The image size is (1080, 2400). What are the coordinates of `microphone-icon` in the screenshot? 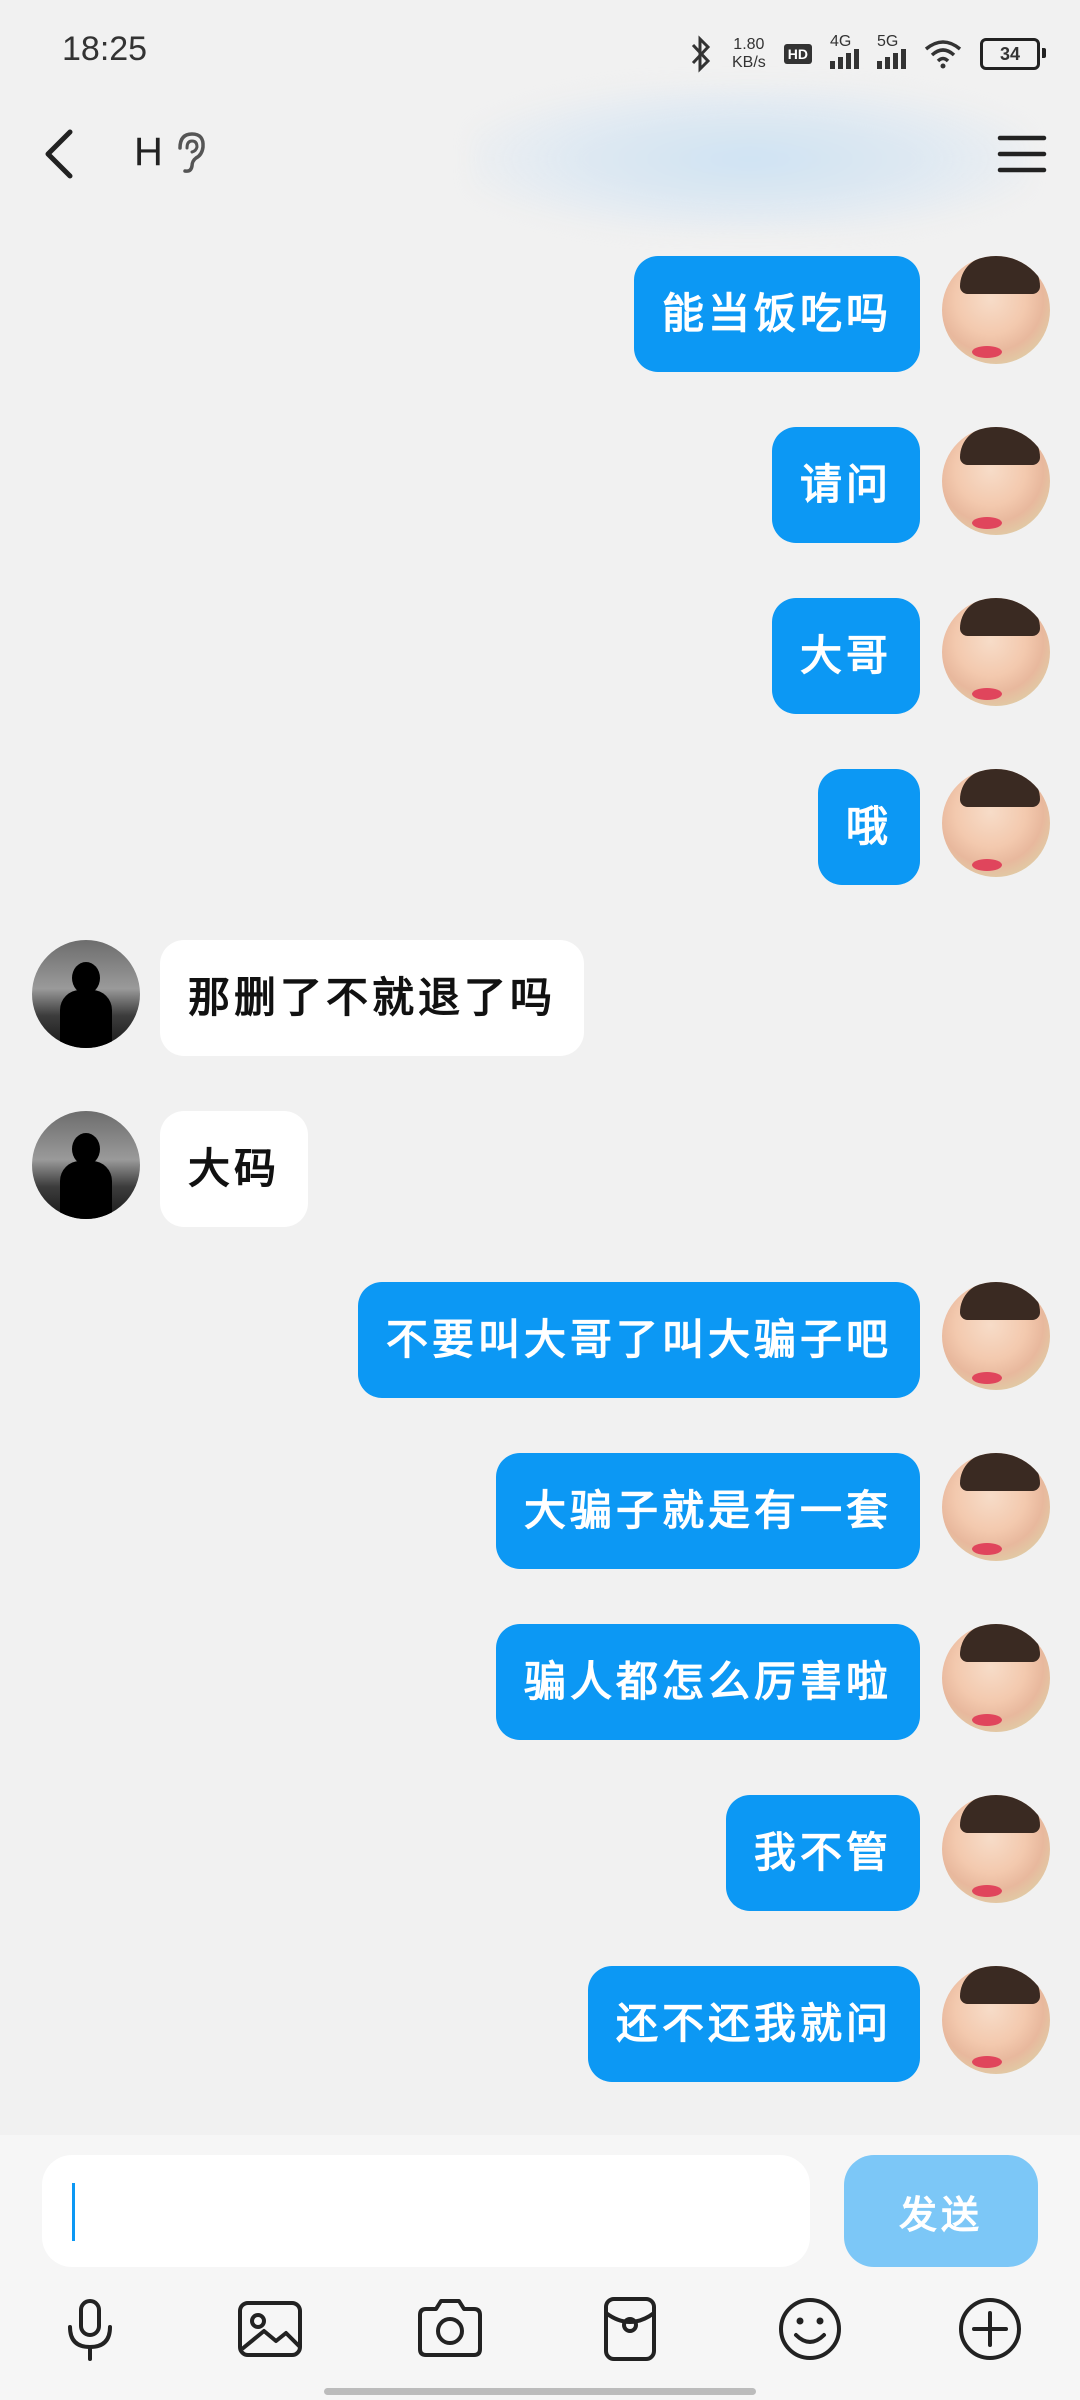 It's located at (90, 2329).